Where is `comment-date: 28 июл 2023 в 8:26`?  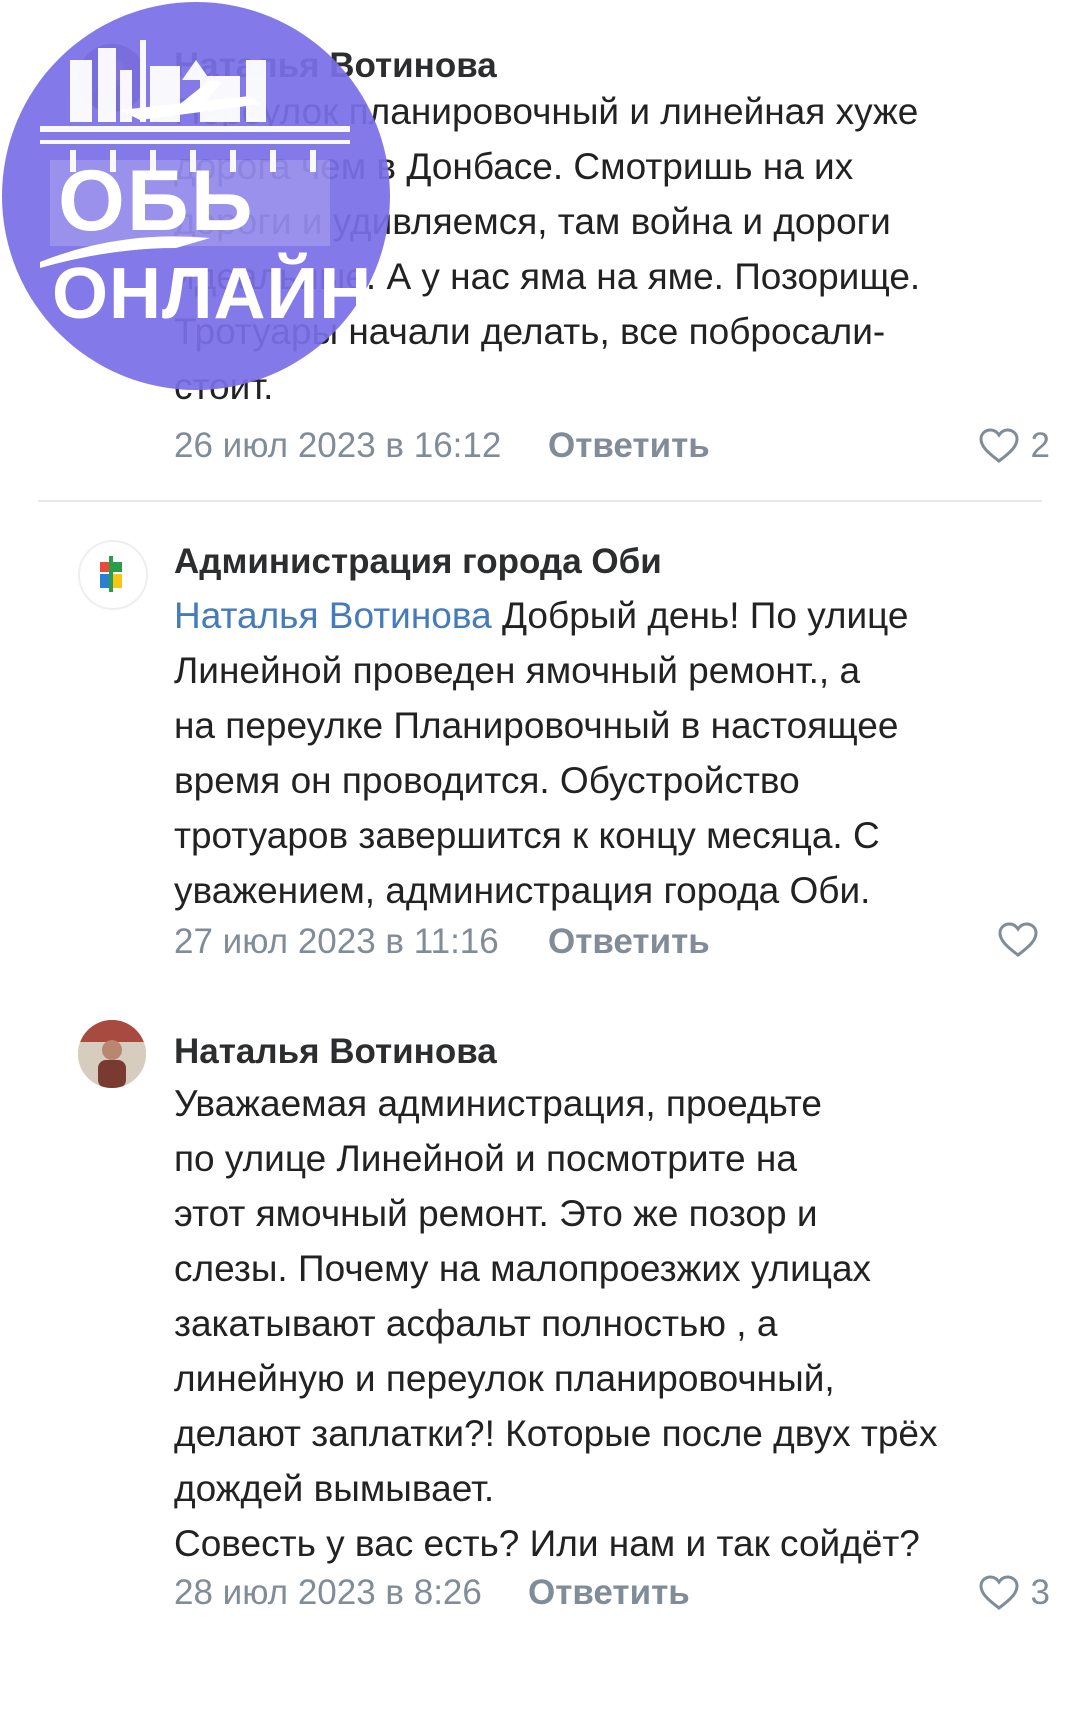 comment-date: 28 июл 2023 в 8:26 is located at coordinates (328, 1592).